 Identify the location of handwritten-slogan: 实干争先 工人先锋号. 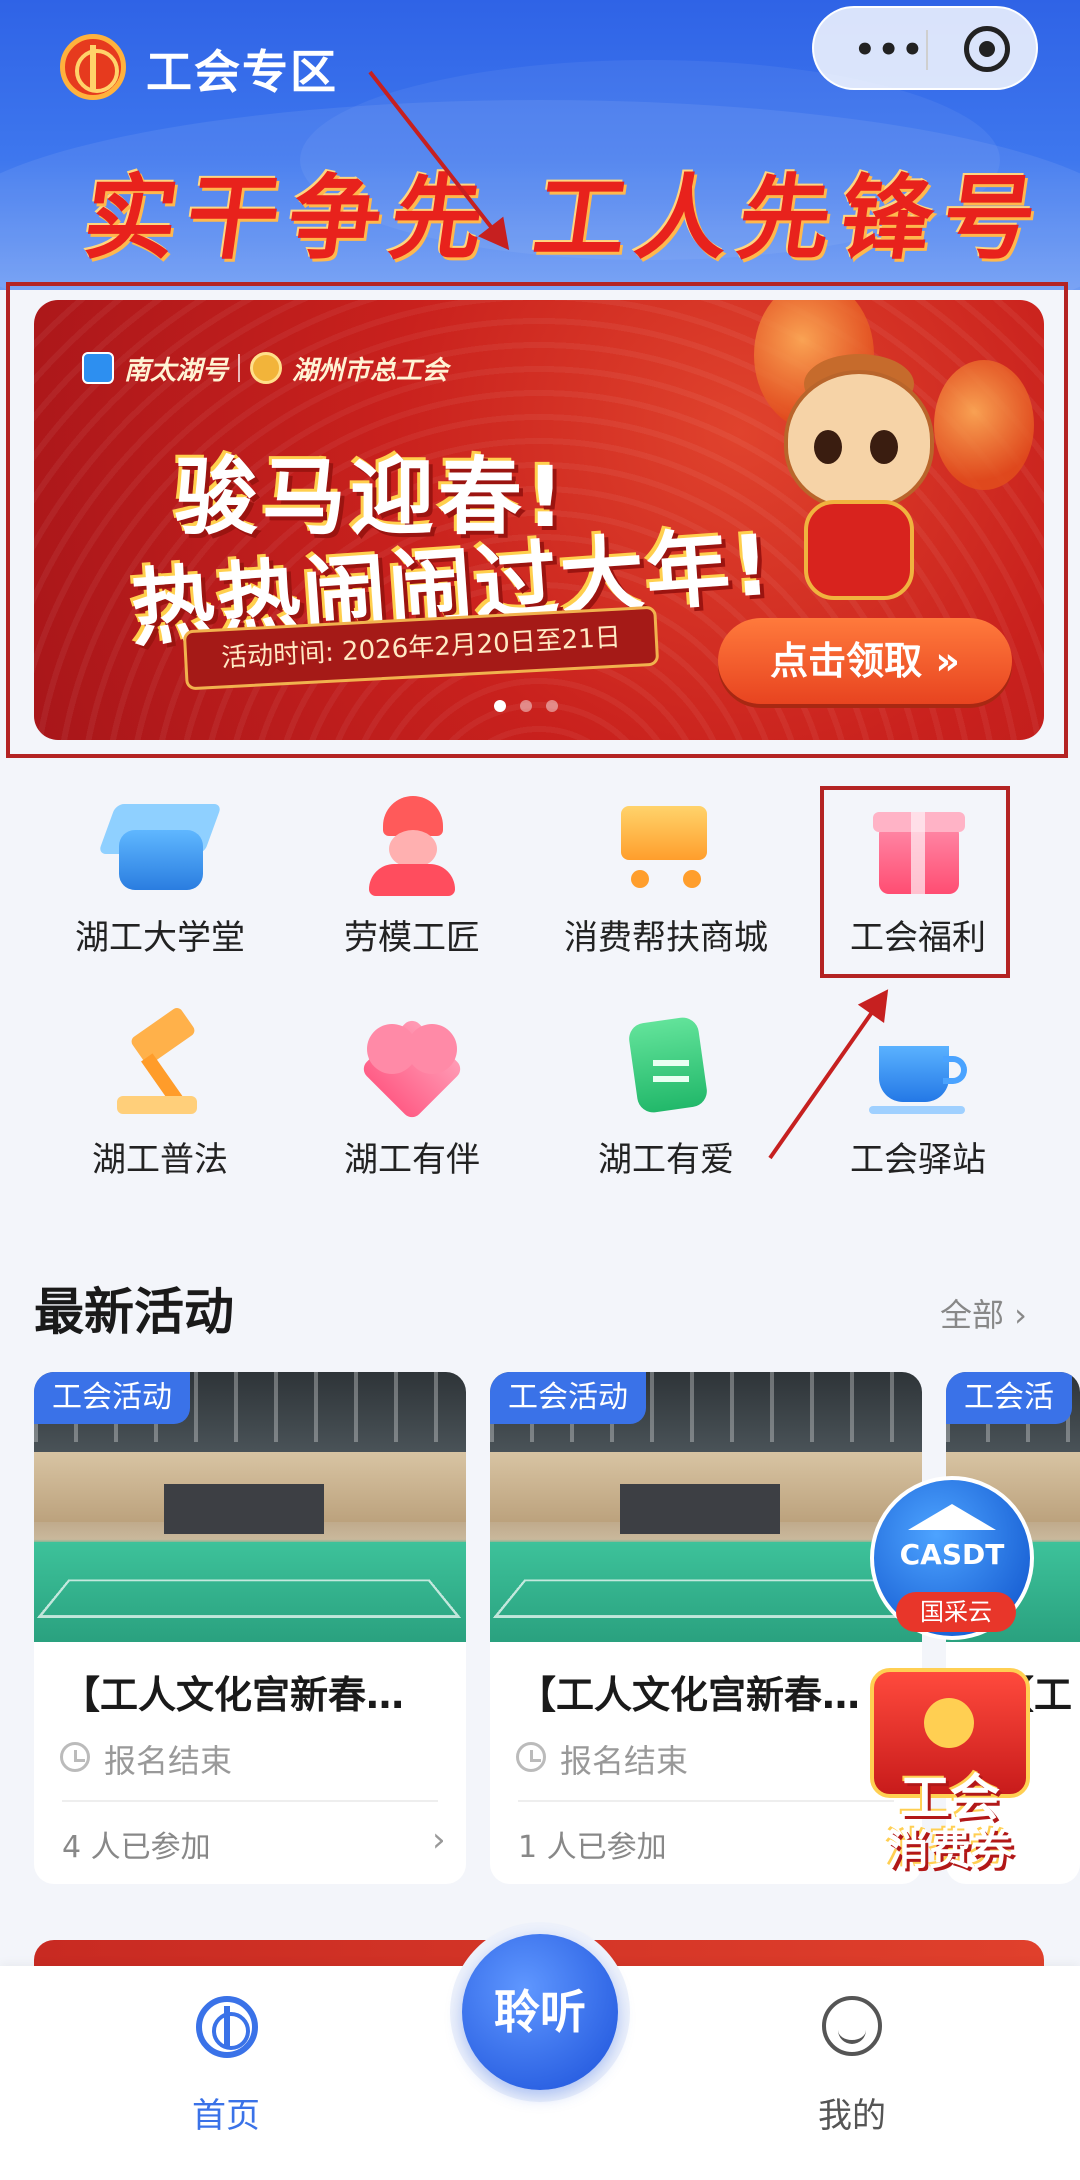
(565, 218).